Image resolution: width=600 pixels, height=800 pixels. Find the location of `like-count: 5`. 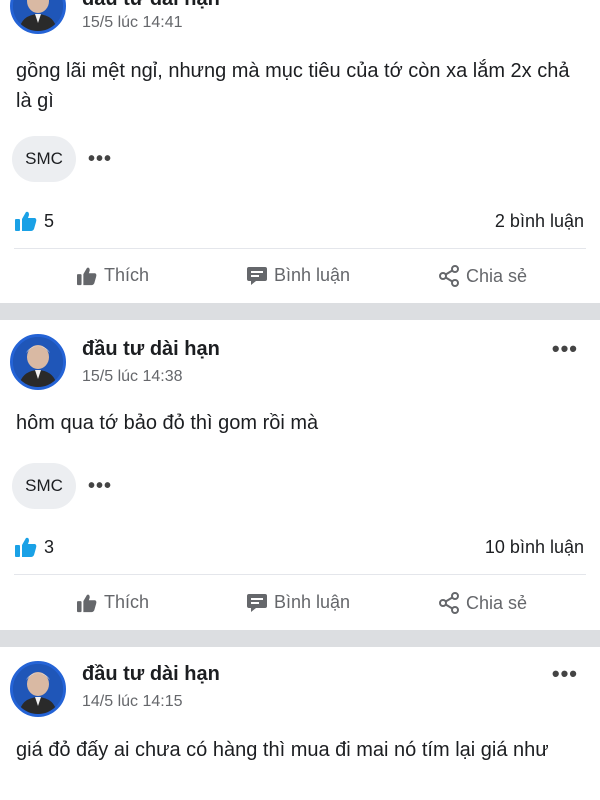

like-count: 5 is located at coordinates (34, 221).